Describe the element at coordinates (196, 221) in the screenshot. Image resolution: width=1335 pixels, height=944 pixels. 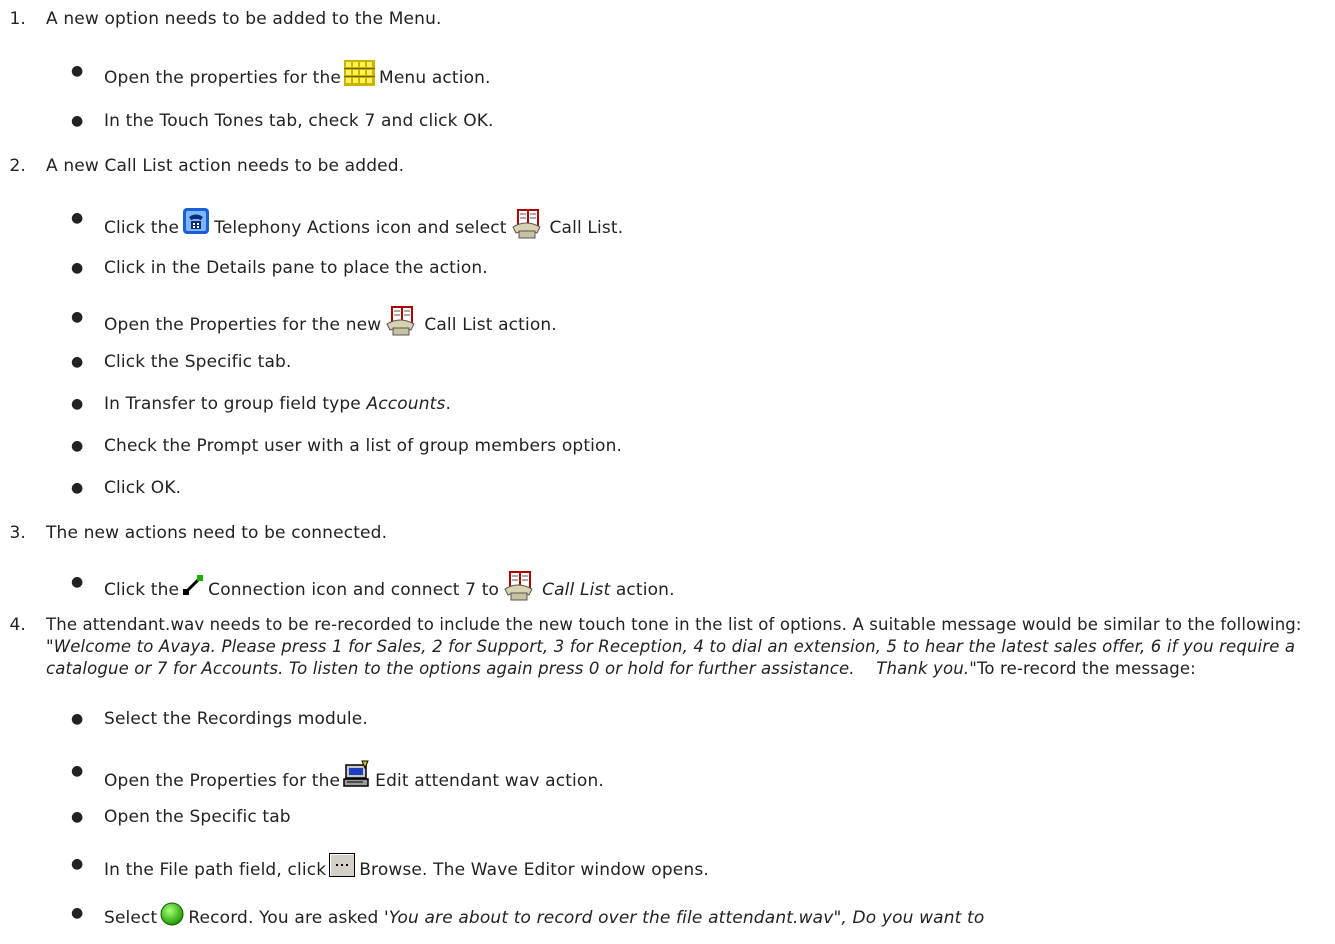
I see `telephony-actions-icon` at that location.